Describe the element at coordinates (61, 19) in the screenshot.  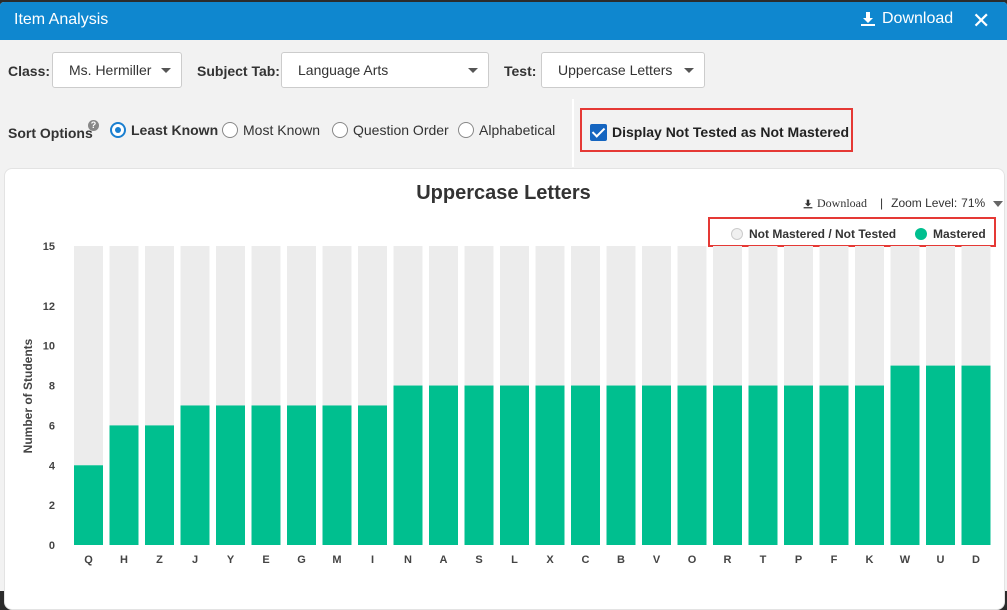
I see `dialog-title: Item Analysis` at that location.